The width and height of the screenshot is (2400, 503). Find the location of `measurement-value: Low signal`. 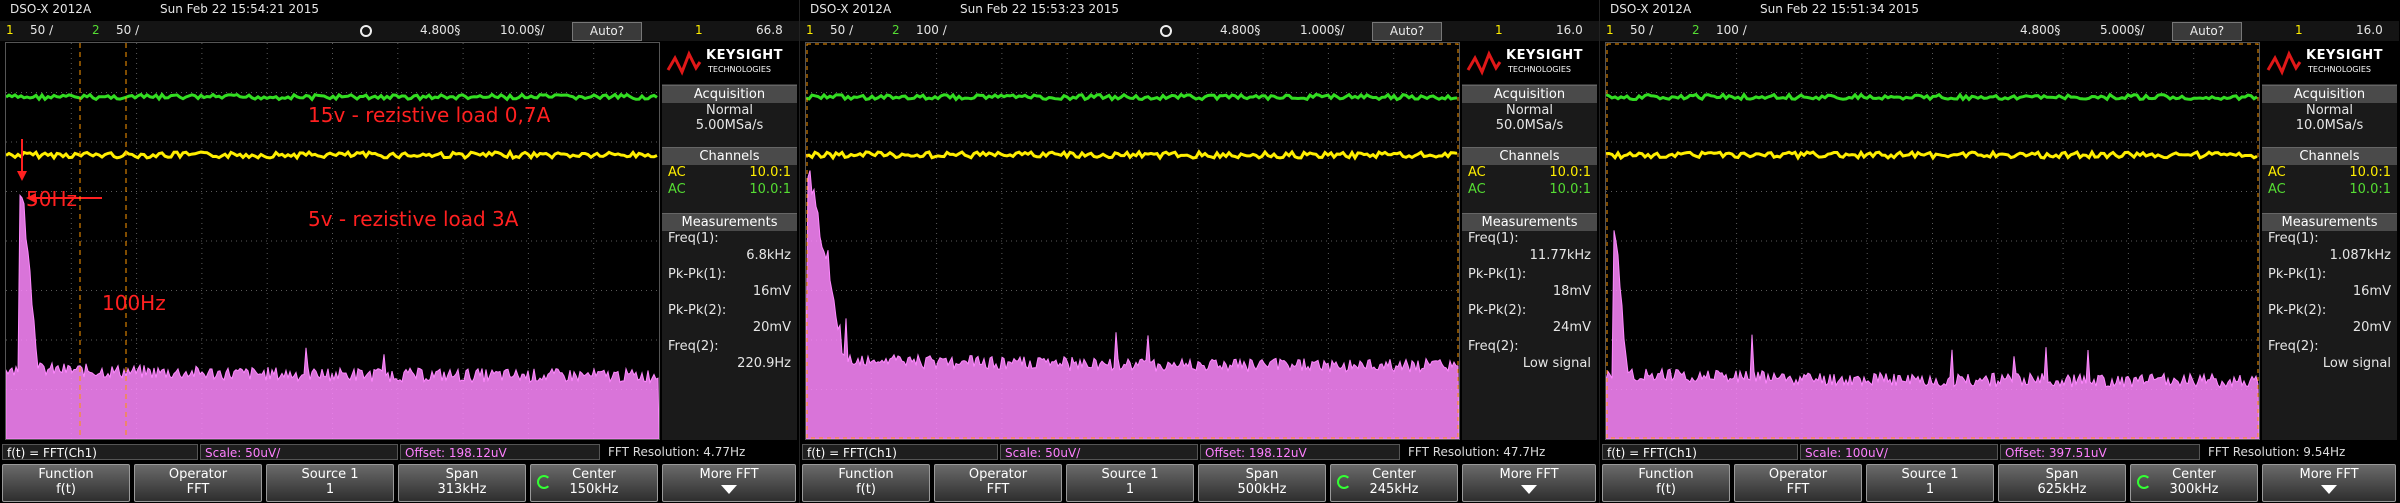

measurement-value: Low signal is located at coordinates (2356, 363).